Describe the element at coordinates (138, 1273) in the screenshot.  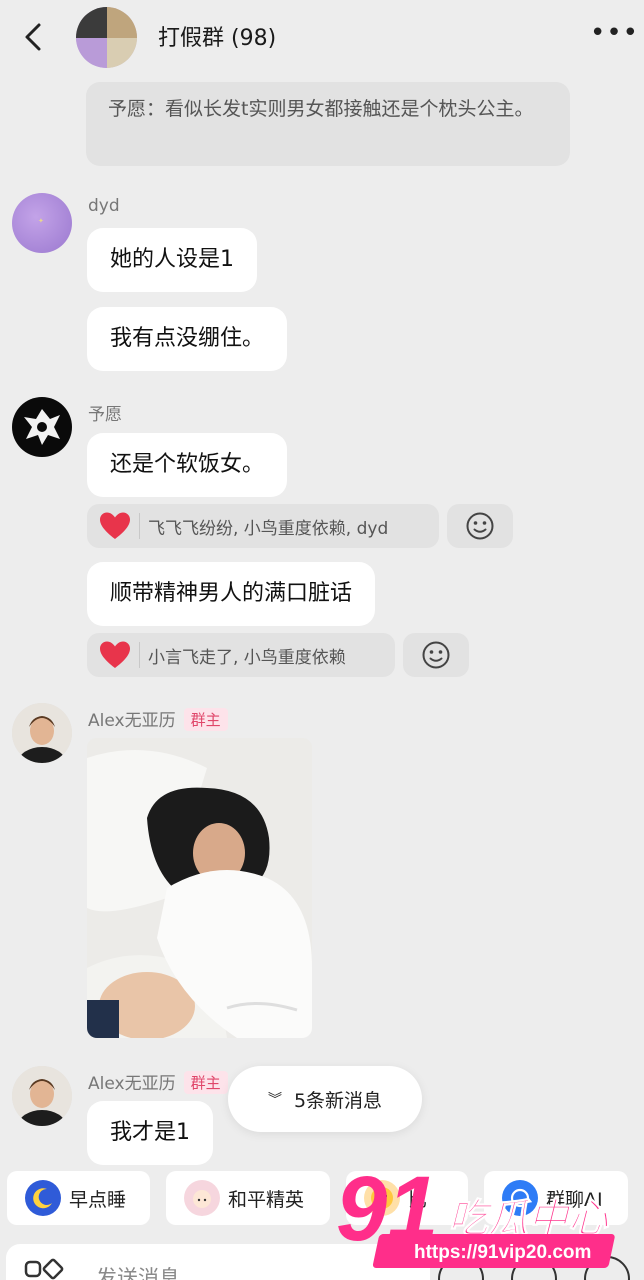
I see `input-placeholder: 发送消息` at that location.